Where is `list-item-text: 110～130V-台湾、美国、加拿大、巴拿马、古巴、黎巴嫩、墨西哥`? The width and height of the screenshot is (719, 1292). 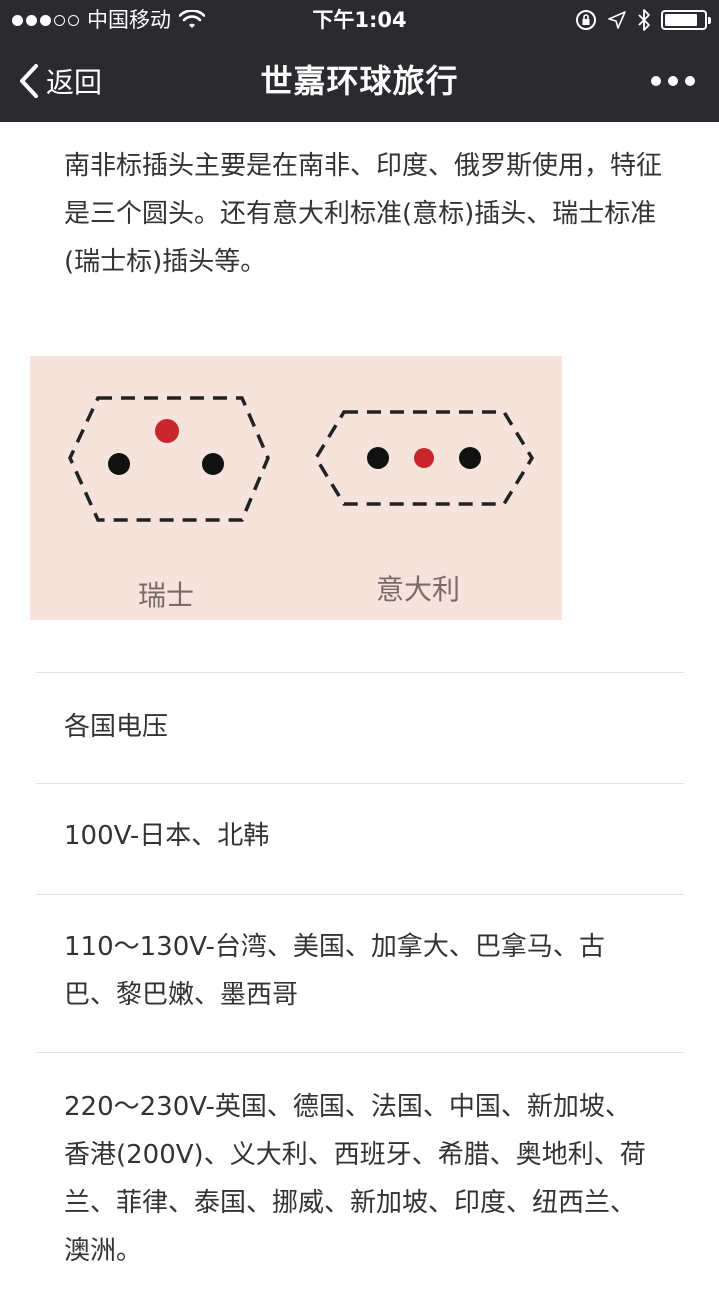 list-item-text: 110～130V-台湾、美国、加拿大、巴拿马、古巴、黎巴嫩、墨西哥 is located at coordinates (334, 971).